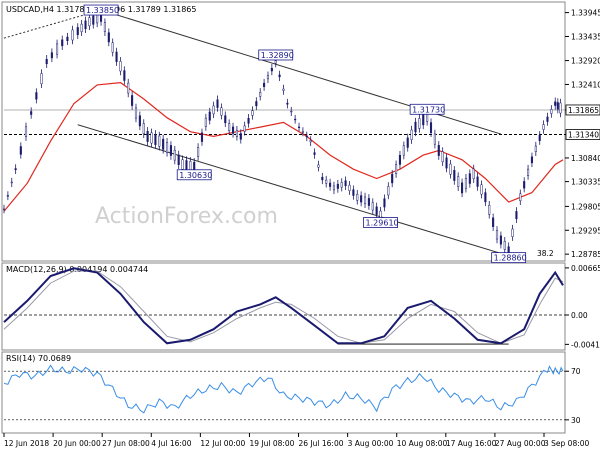  I want to click on x-axis-label: 26 Jul 16:00, so click(321, 443).